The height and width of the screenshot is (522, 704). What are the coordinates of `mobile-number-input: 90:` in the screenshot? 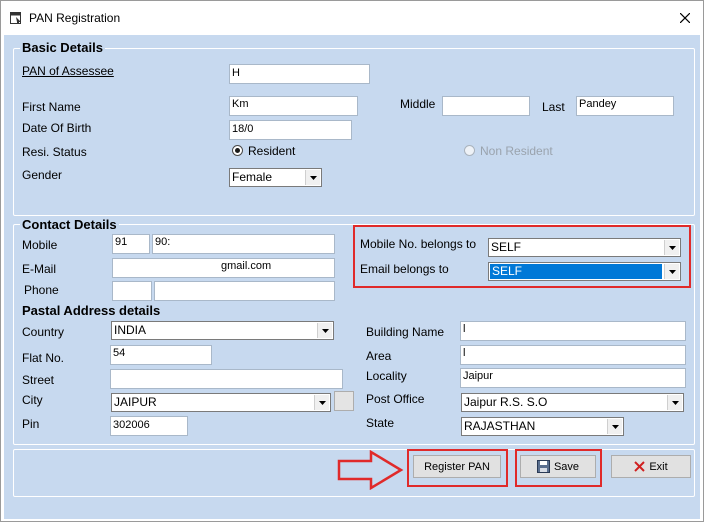 It's located at (243, 244).